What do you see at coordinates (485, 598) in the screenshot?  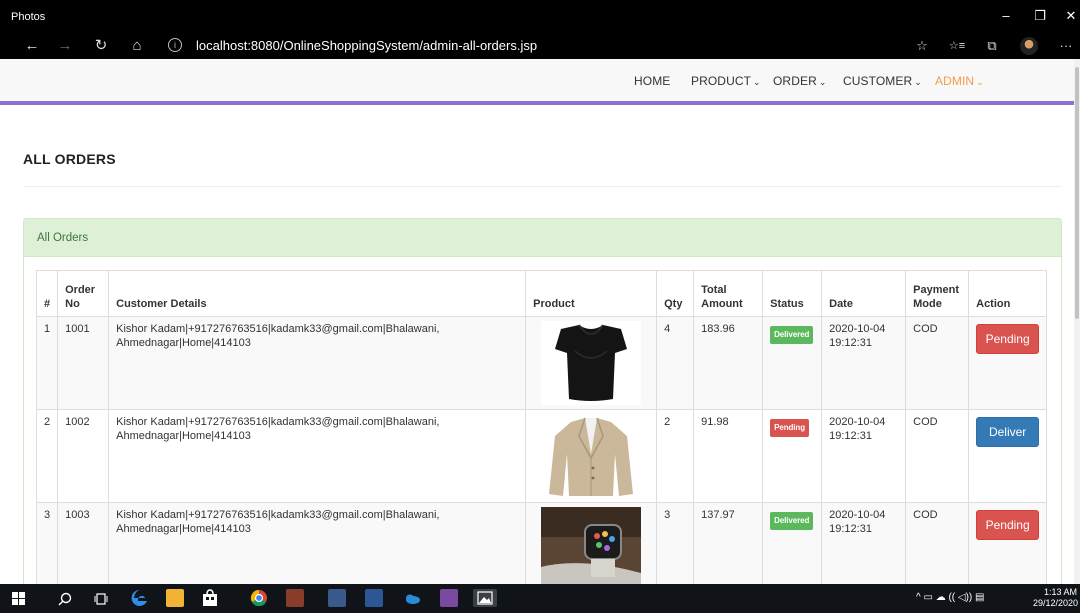 I see `photos-app-icon` at bounding box center [485, 598].